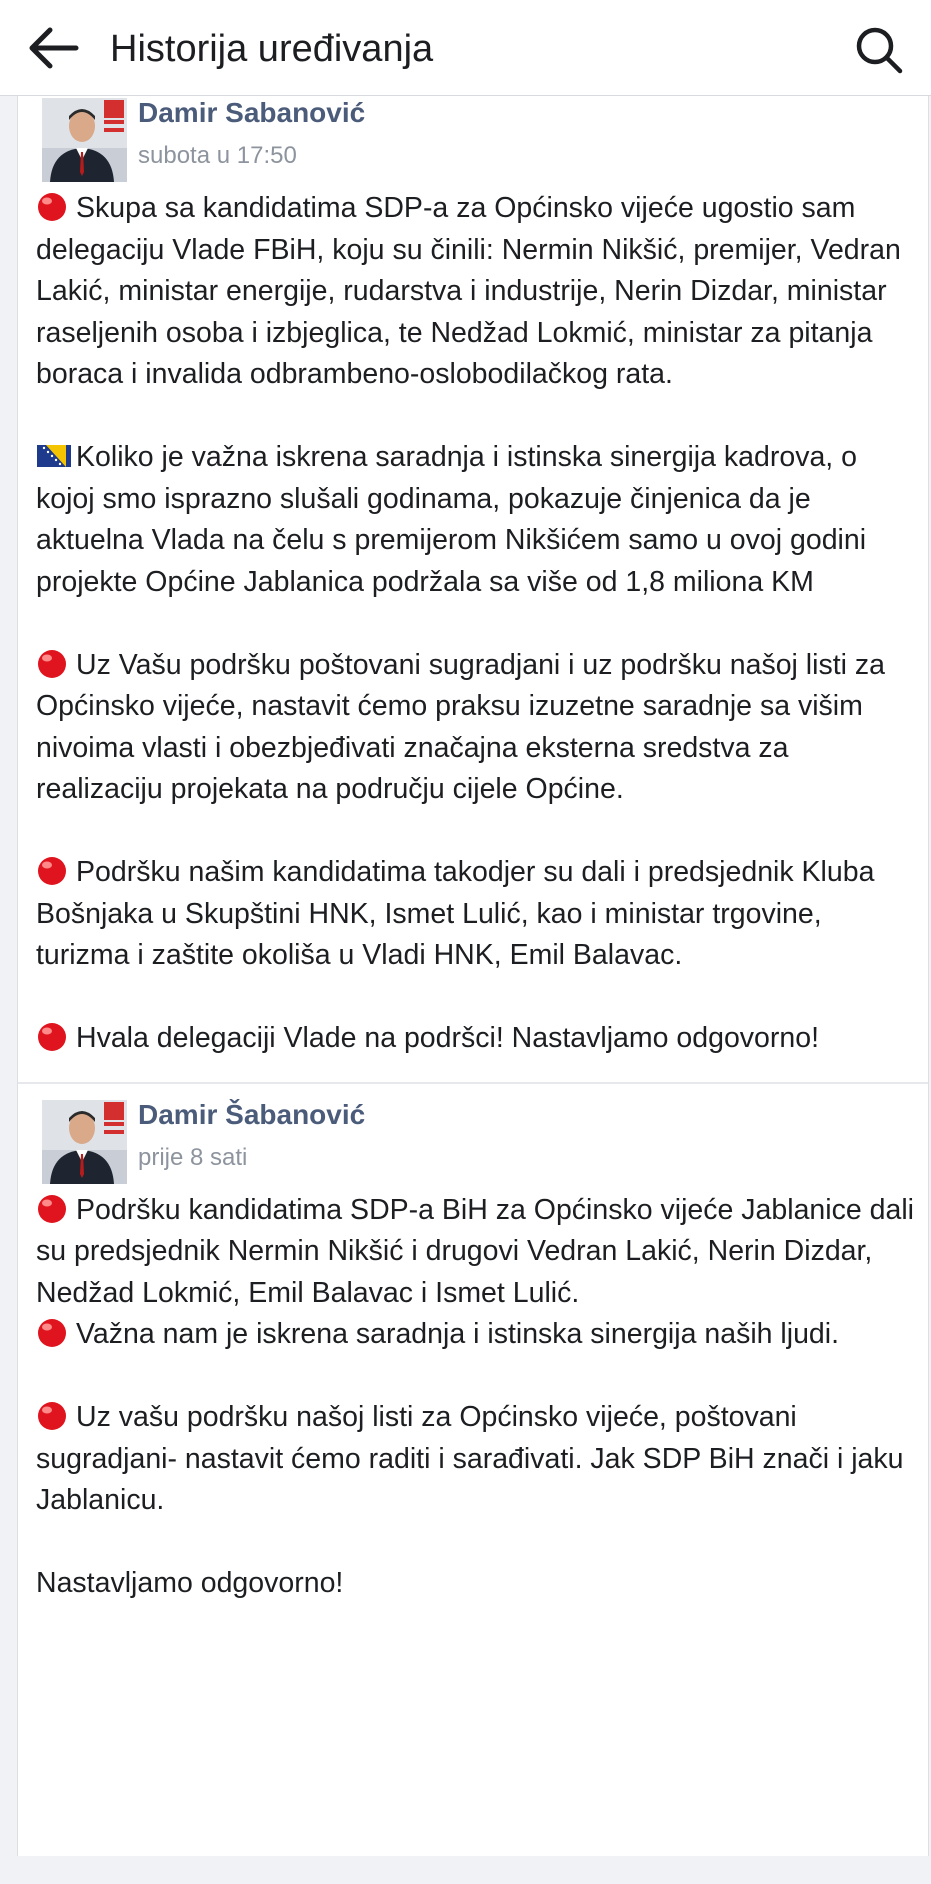 This screenshot has height=1884, width=931. I want to click on bosnia-flag-icon, so click(54, 456).